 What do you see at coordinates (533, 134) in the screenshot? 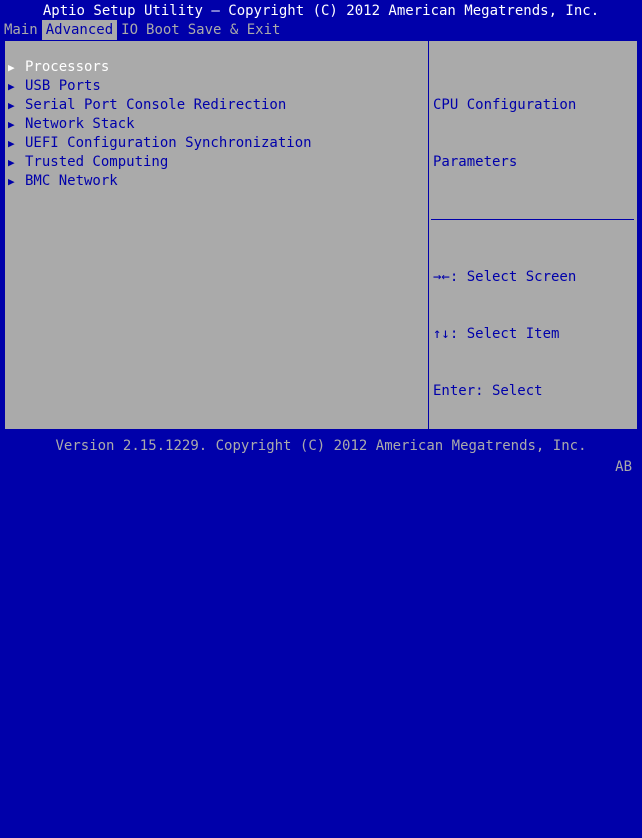
I see `help-text: CPU Configuration Parameters` at bounding box center [533, 134].